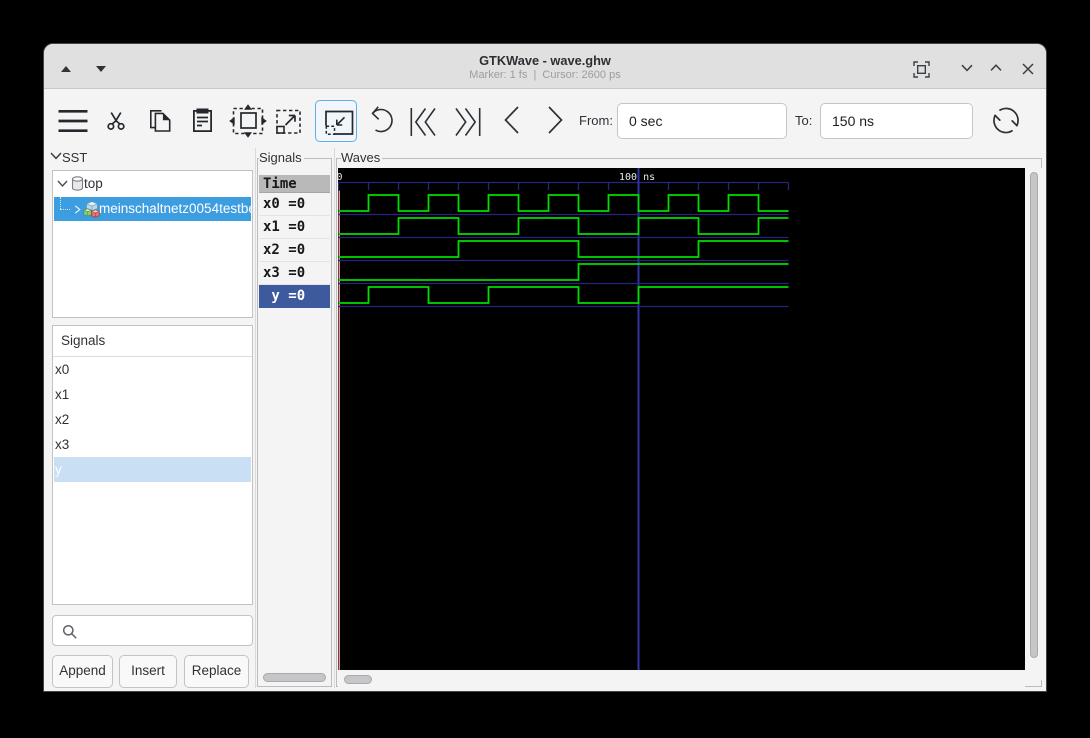  What do you see at coordinates (202, 120) in the screenshot?
I see `paste-icon` at bounding box center [202, 120].